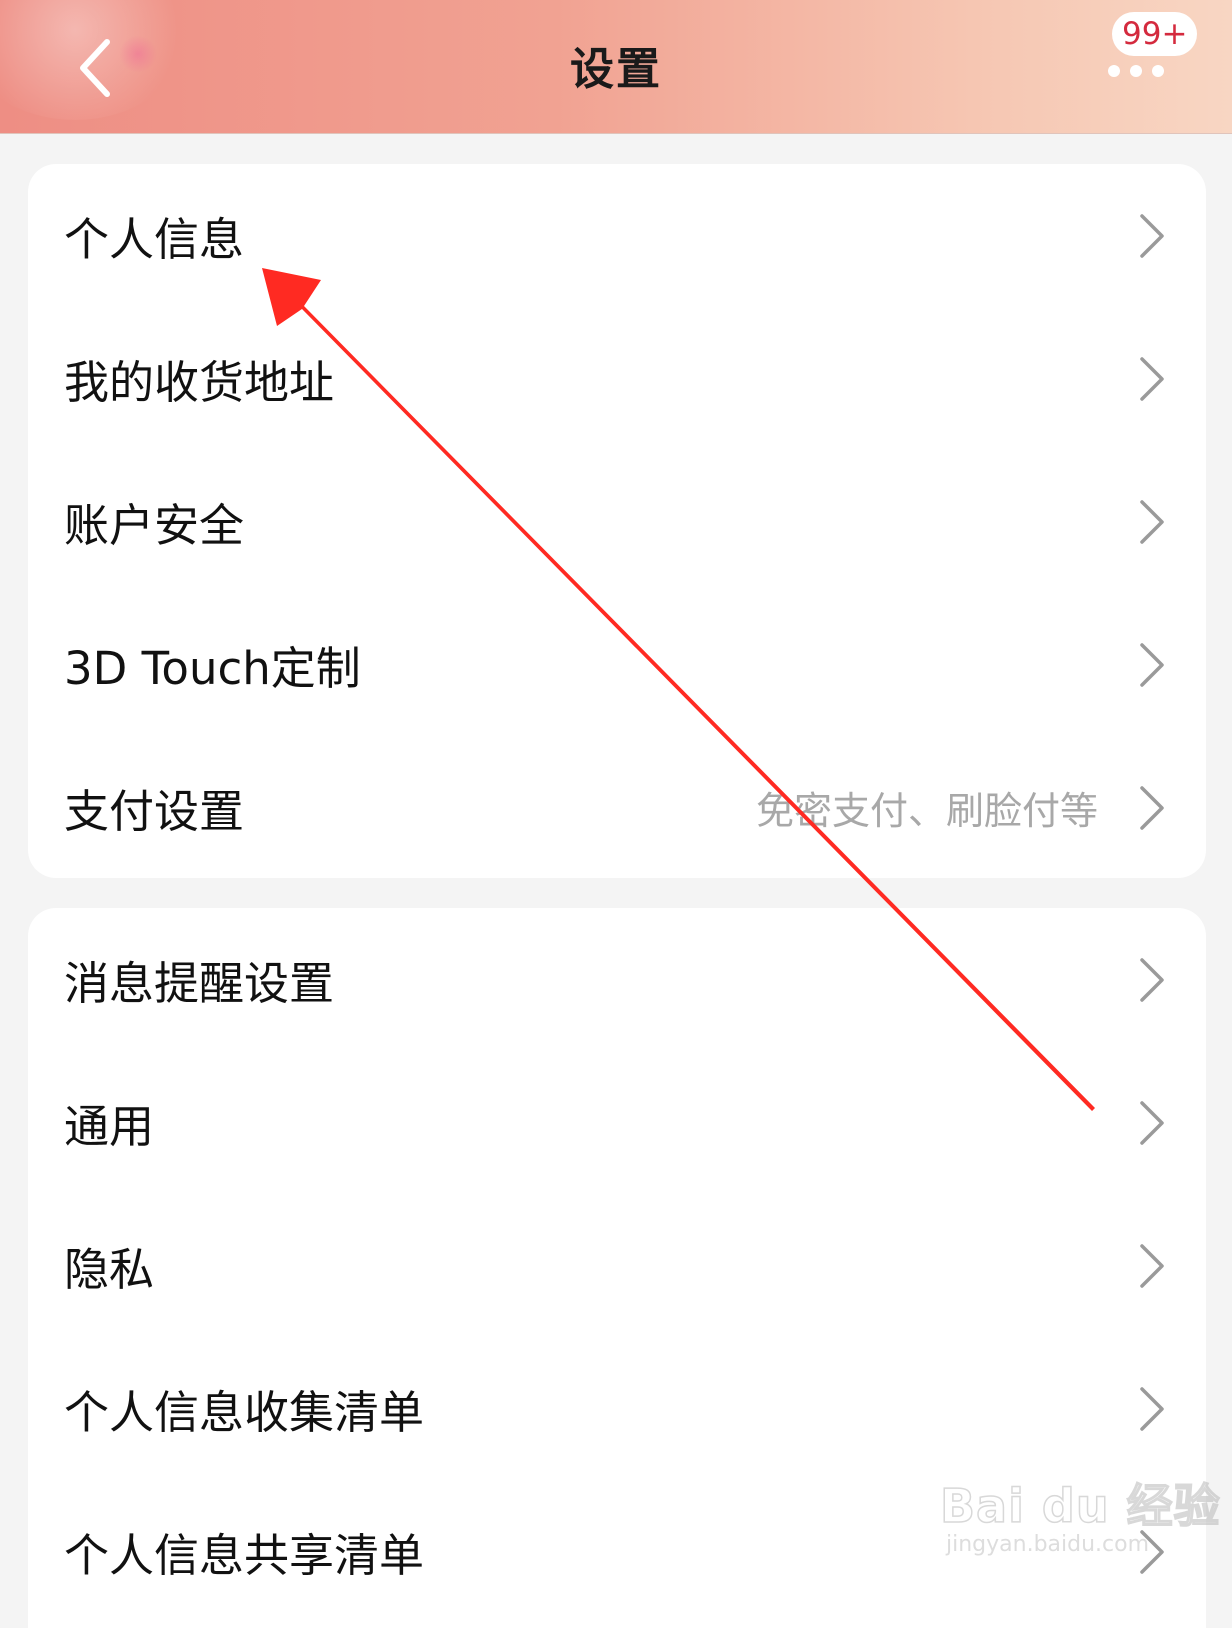 The width and height of the screenshot is (1232, 1628). What do you see at coordinates (154, 239) in the screenshot?
I see `settings-item-label: 个人信息` at bounding box center [154, 239].